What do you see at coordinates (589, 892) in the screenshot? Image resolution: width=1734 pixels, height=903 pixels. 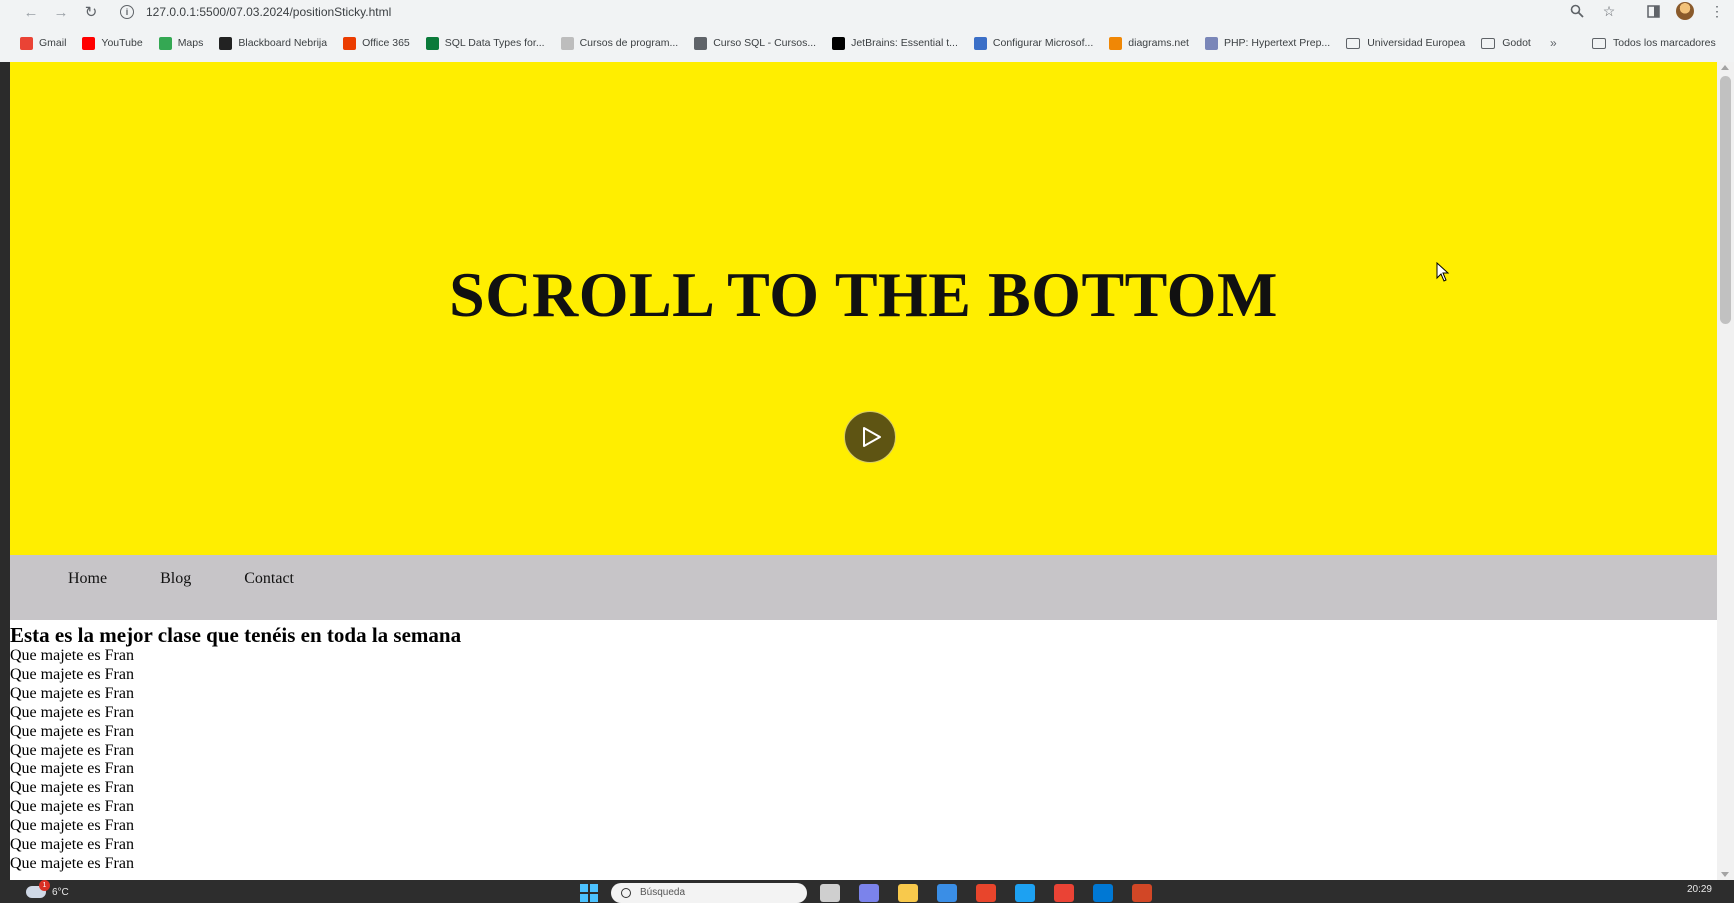 I see `windows-start-icon` at bounding box center [589, 892].